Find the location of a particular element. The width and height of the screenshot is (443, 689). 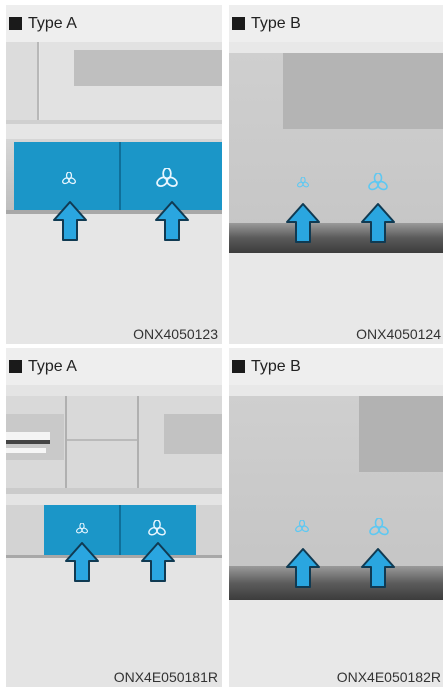

image-code: ONX4E050182R is located at coordinates (388, 677).